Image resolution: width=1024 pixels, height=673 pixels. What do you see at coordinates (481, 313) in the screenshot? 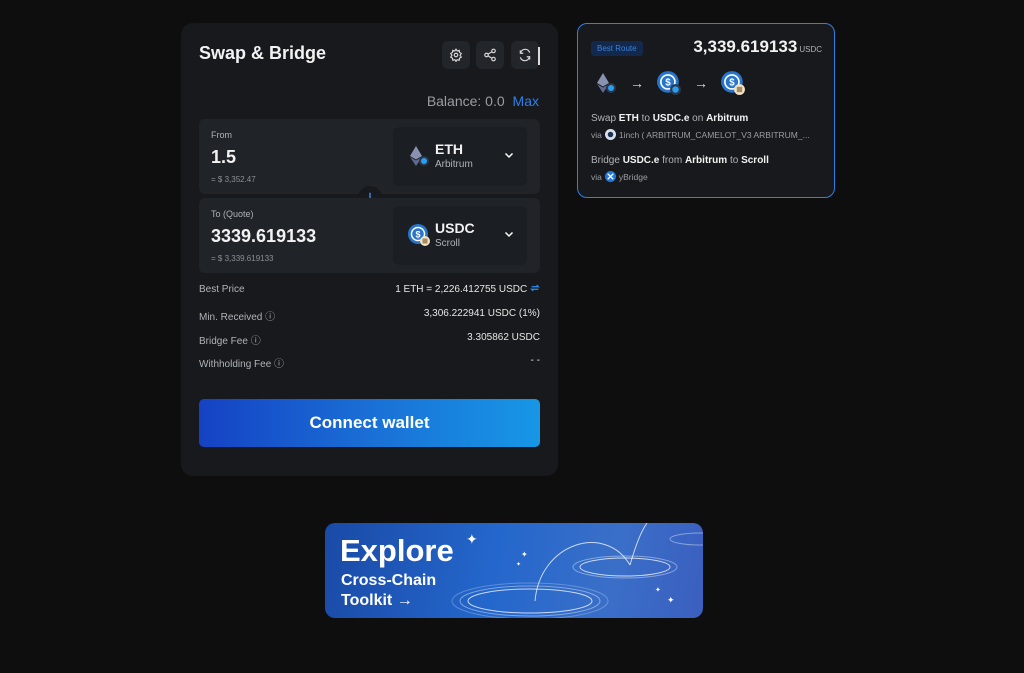
I see `info-value: 3,306.222941 USDC (1%)` at bounding box center [481, 313].